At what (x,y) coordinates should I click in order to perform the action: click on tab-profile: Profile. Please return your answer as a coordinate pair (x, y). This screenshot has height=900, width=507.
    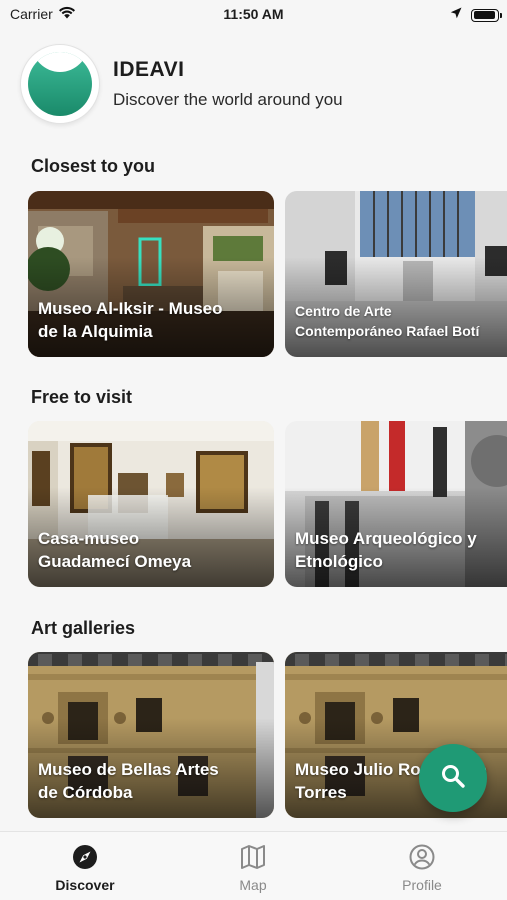
    Looking at the image, I should click on (422, 868).